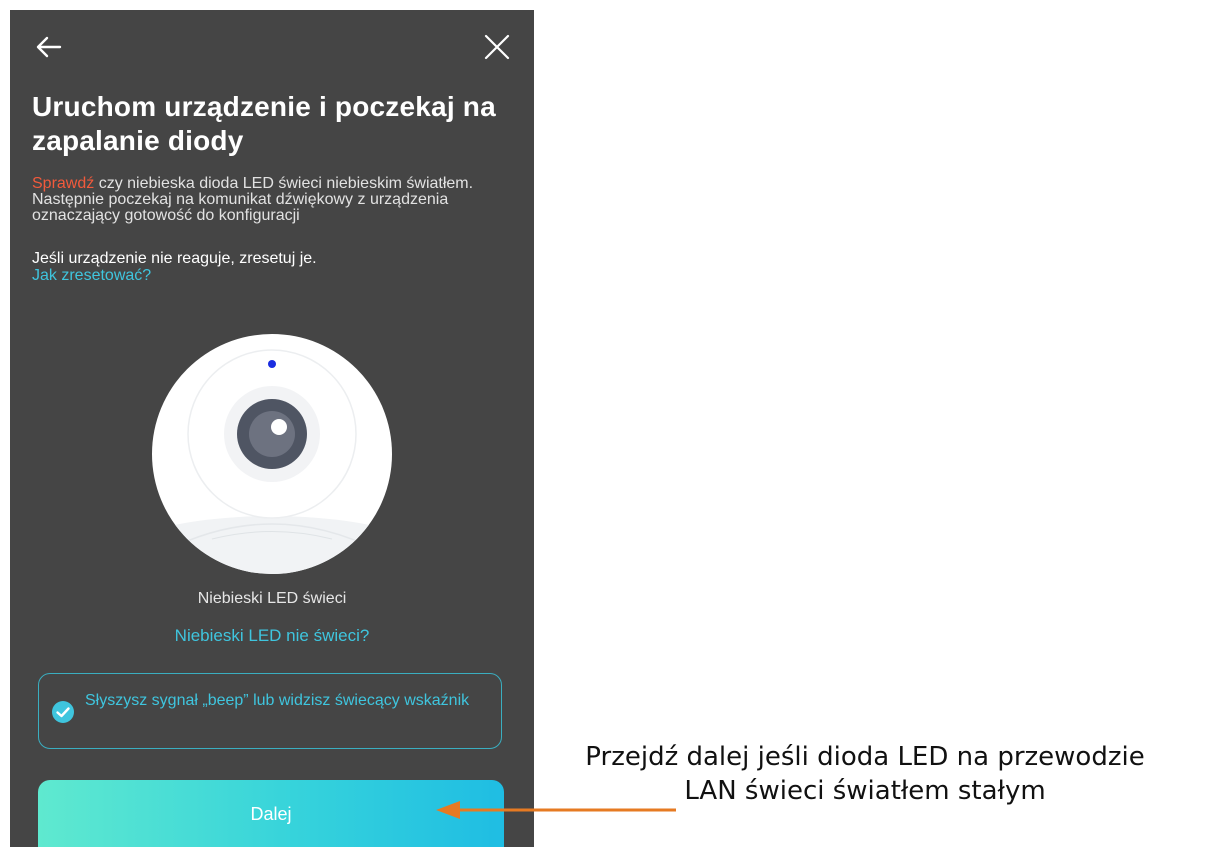 The height and width of the screenshot is (847, 1206). What do you see at coordinates (497, 47) in the screenshot?
I see `close-icon` at bounding box center [497, 47].